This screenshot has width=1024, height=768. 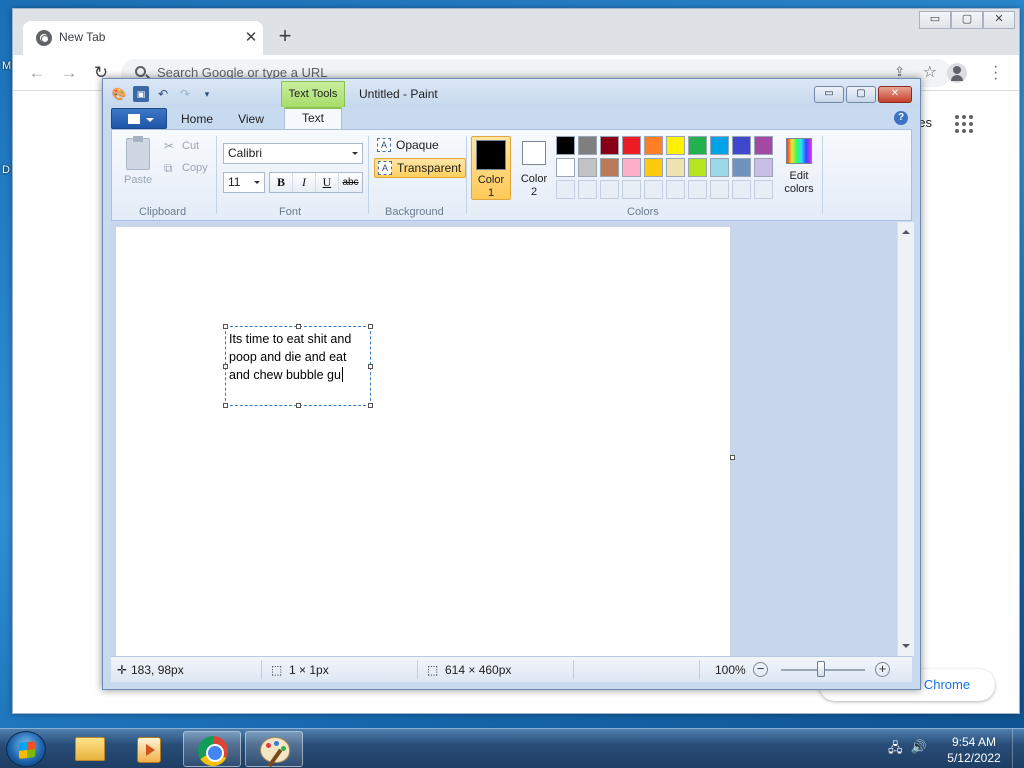 What do you see at coordinates (974, 750) in the screenshot?
I see `clock: 9:54 AM 5/12/2022` at bounding box center [974, 750].